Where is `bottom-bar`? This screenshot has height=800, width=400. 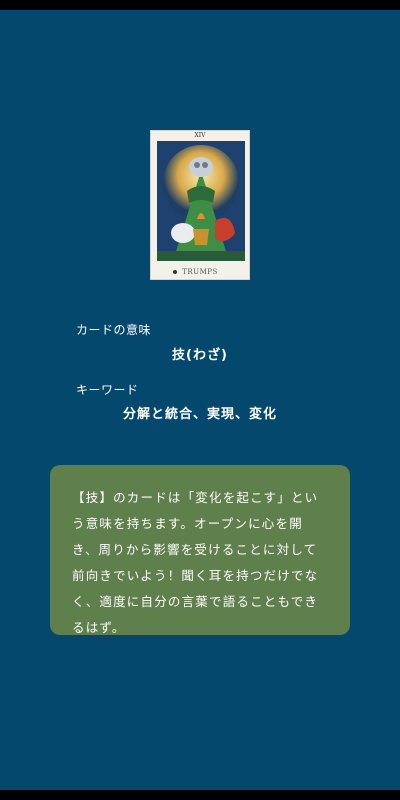 bottom-bar is located at coordinates (200, 795).